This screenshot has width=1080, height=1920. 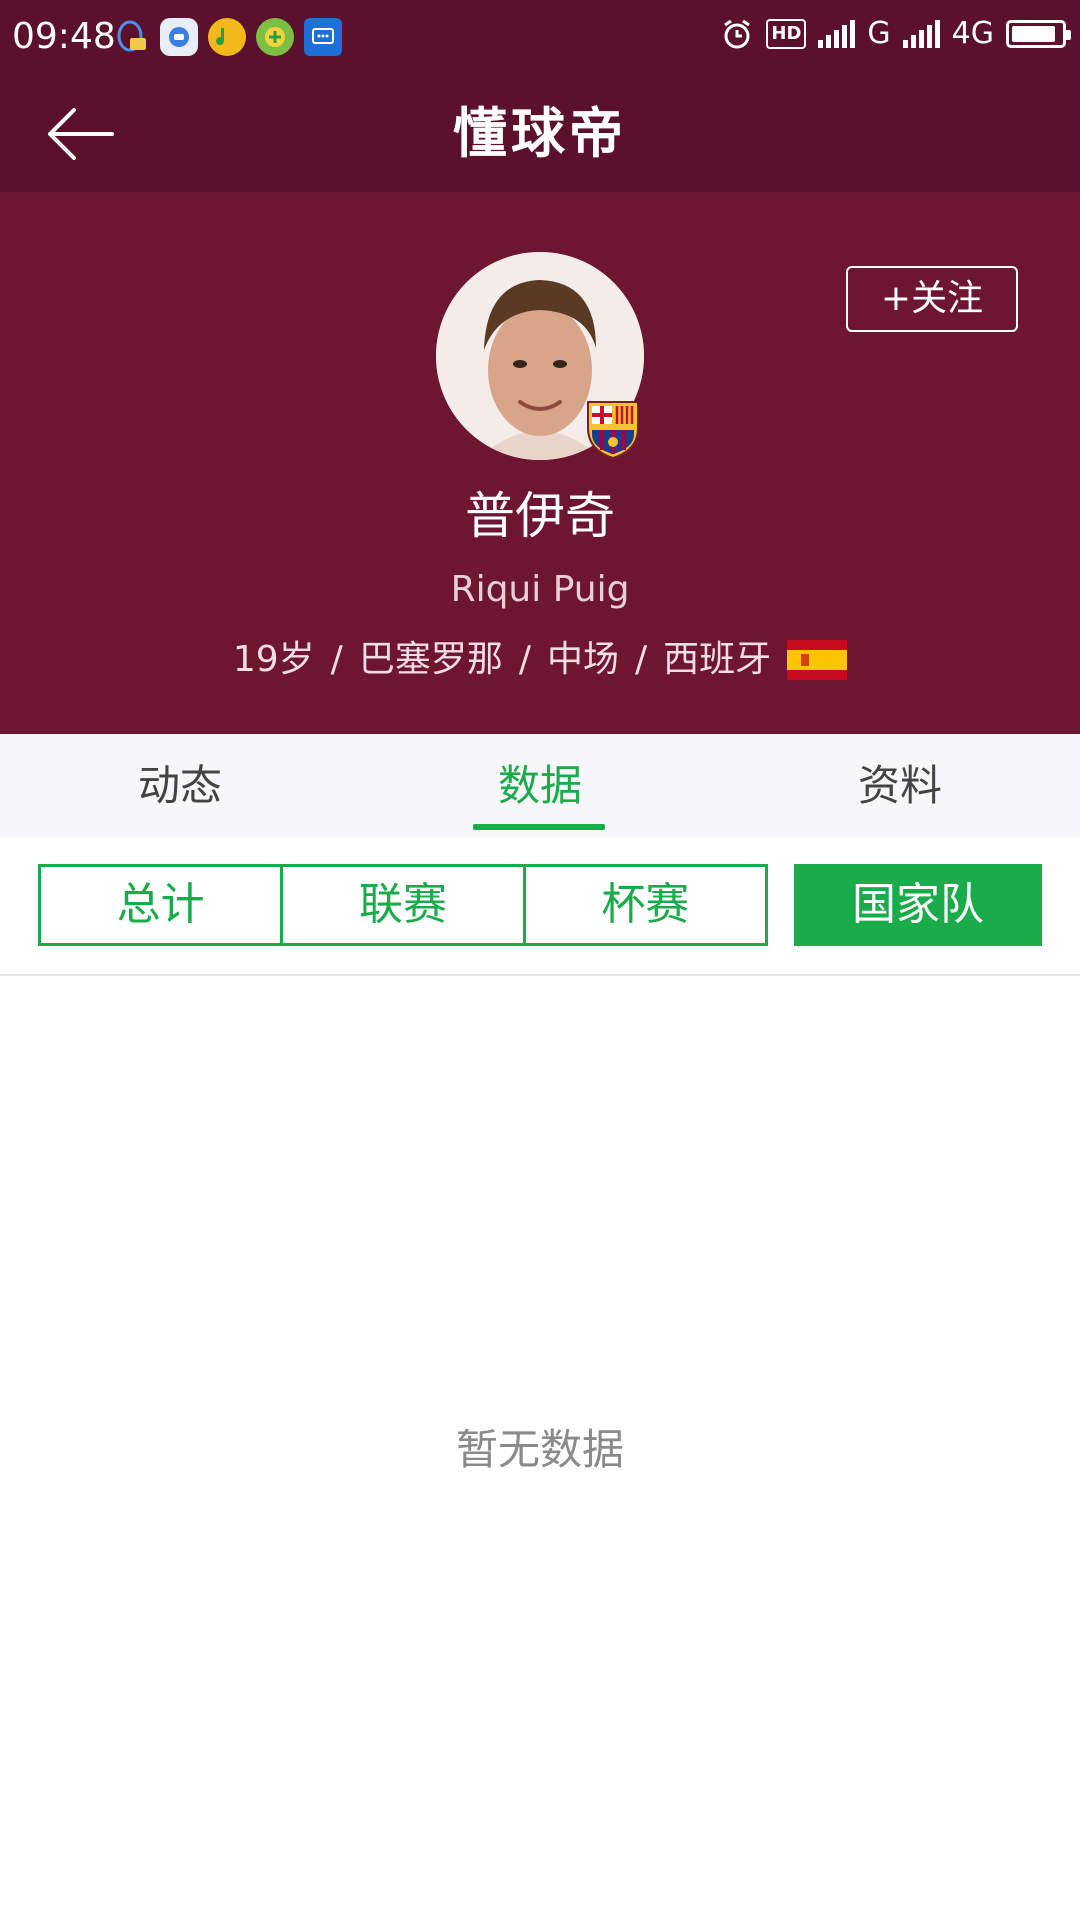 I want to click on app-bar: 懂球帝, so click(x=540, y=134).